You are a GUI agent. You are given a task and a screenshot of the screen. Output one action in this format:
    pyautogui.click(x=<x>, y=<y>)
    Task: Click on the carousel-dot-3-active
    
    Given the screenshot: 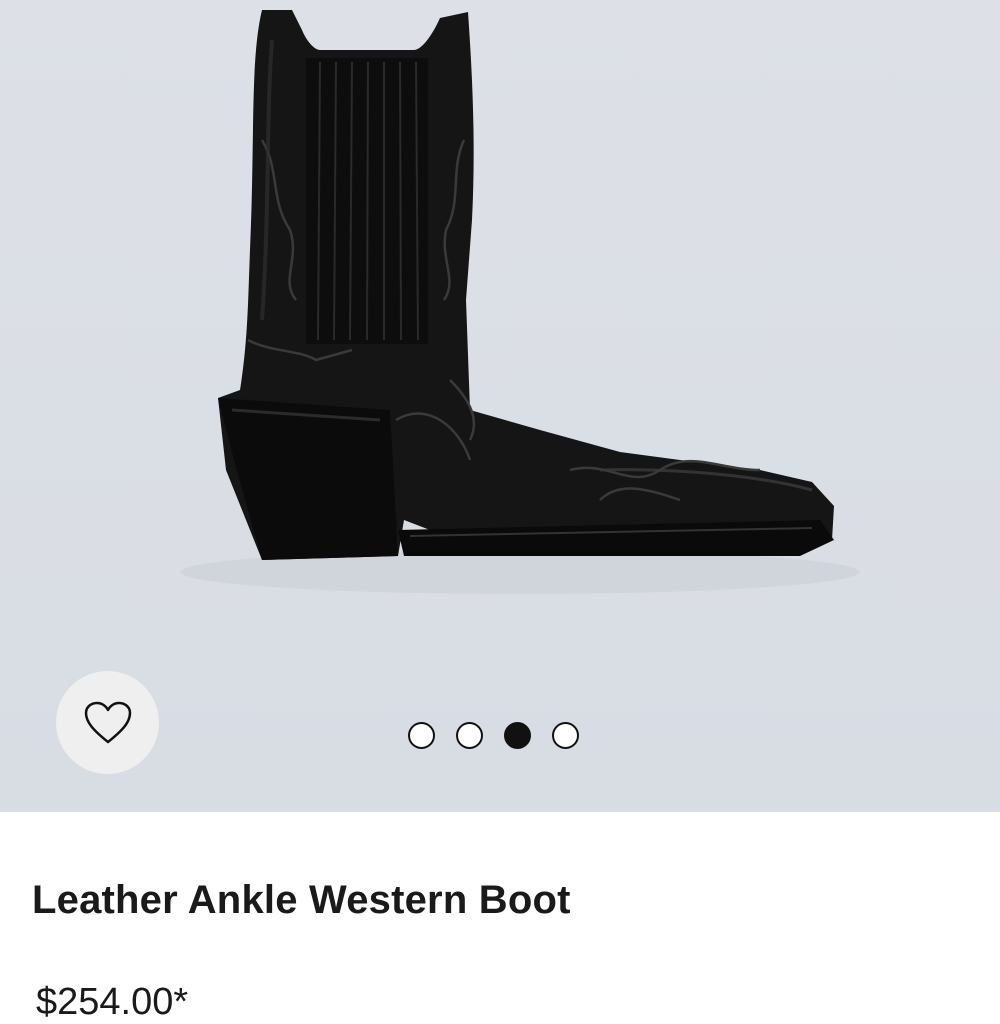 What is the action you would take?
    pyautogui.click(x=517, y=735)
    